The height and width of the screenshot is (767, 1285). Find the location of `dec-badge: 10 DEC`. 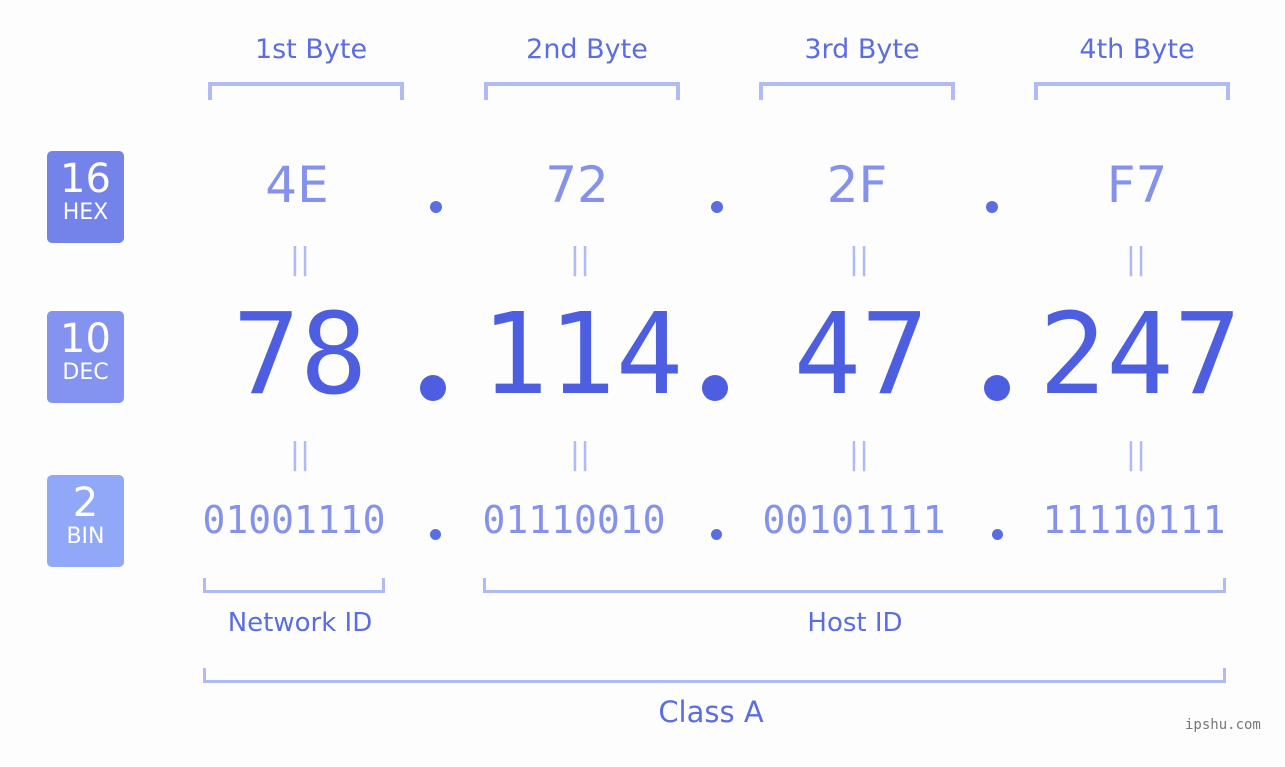

dec-badge: 10 DEC is located at coordinates (85, 357).